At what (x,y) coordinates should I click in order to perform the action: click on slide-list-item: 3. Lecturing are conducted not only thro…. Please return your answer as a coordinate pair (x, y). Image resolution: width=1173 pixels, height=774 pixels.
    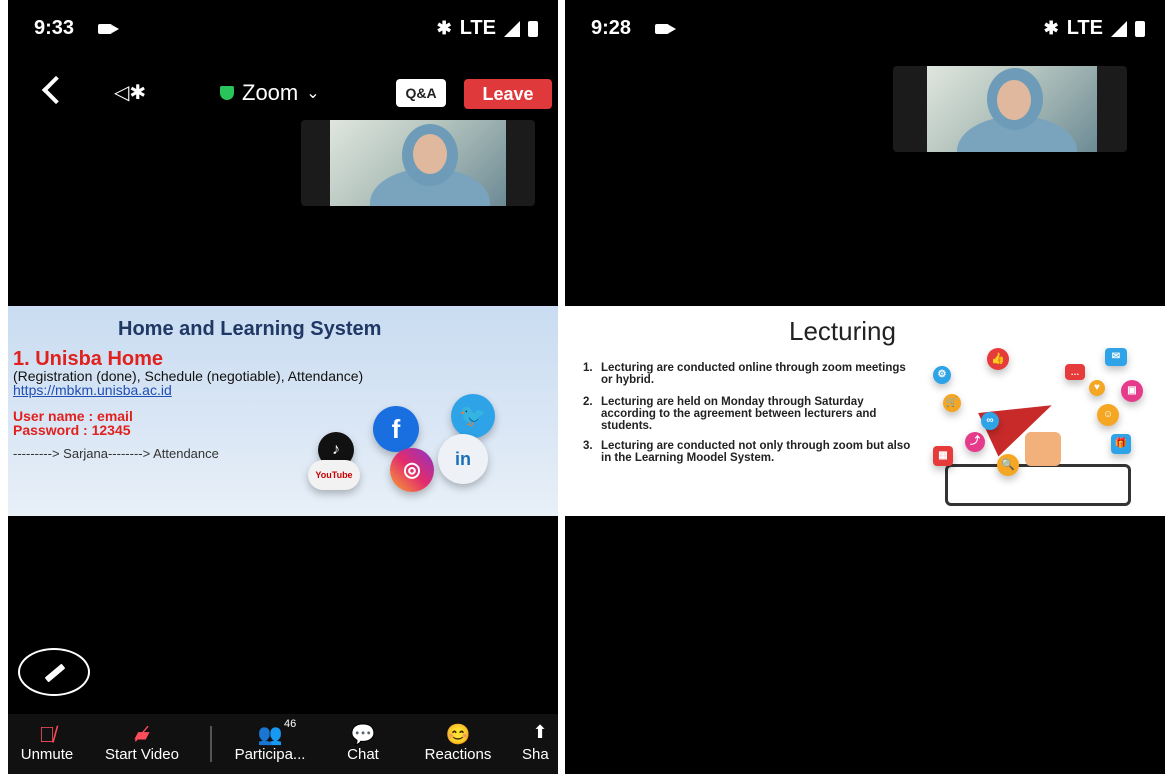
    Looking at the image, I should click on (753, 459).